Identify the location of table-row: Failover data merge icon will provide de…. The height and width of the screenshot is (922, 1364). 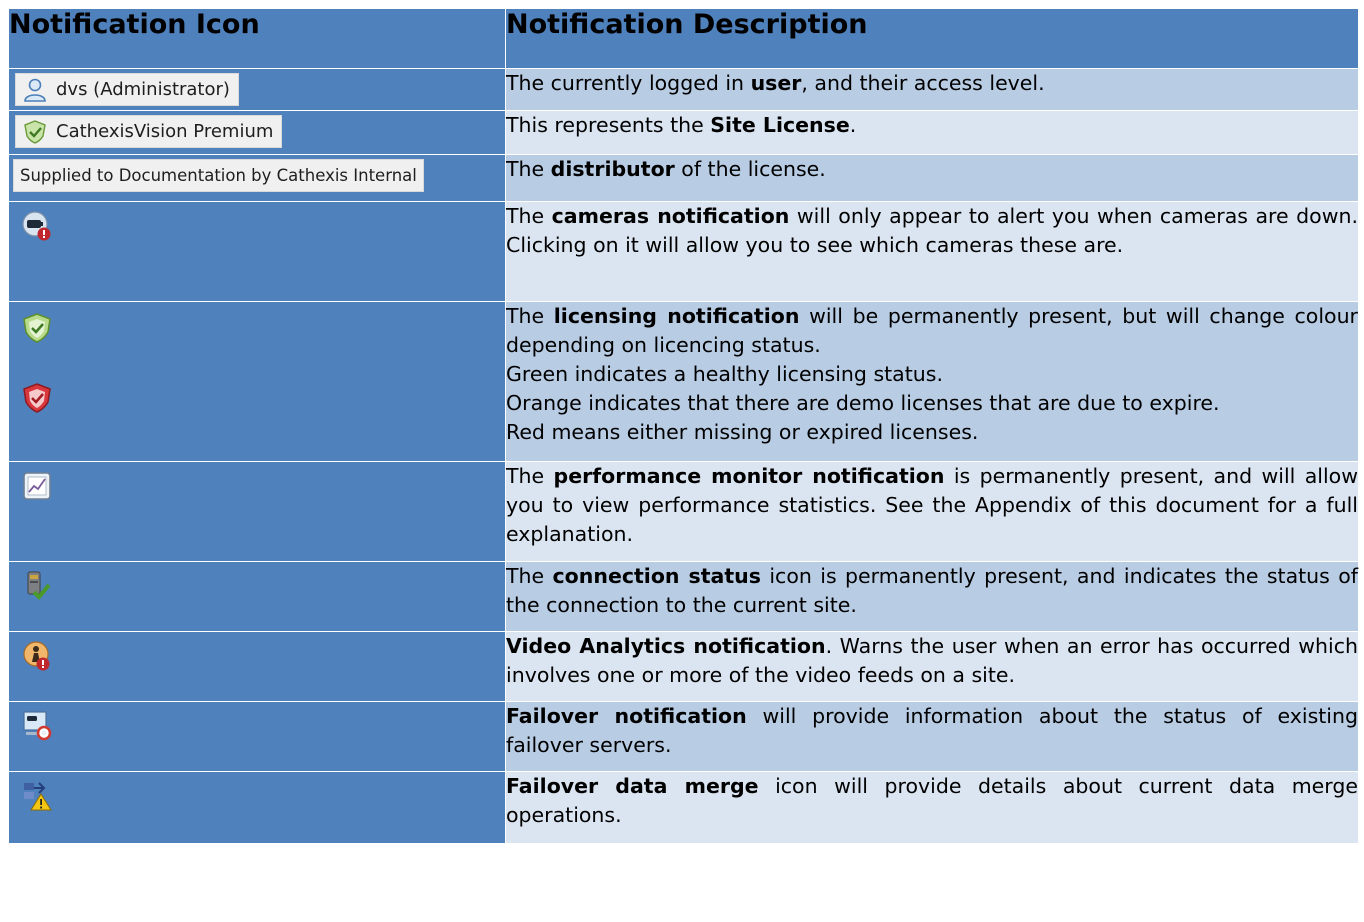
(683, 807).